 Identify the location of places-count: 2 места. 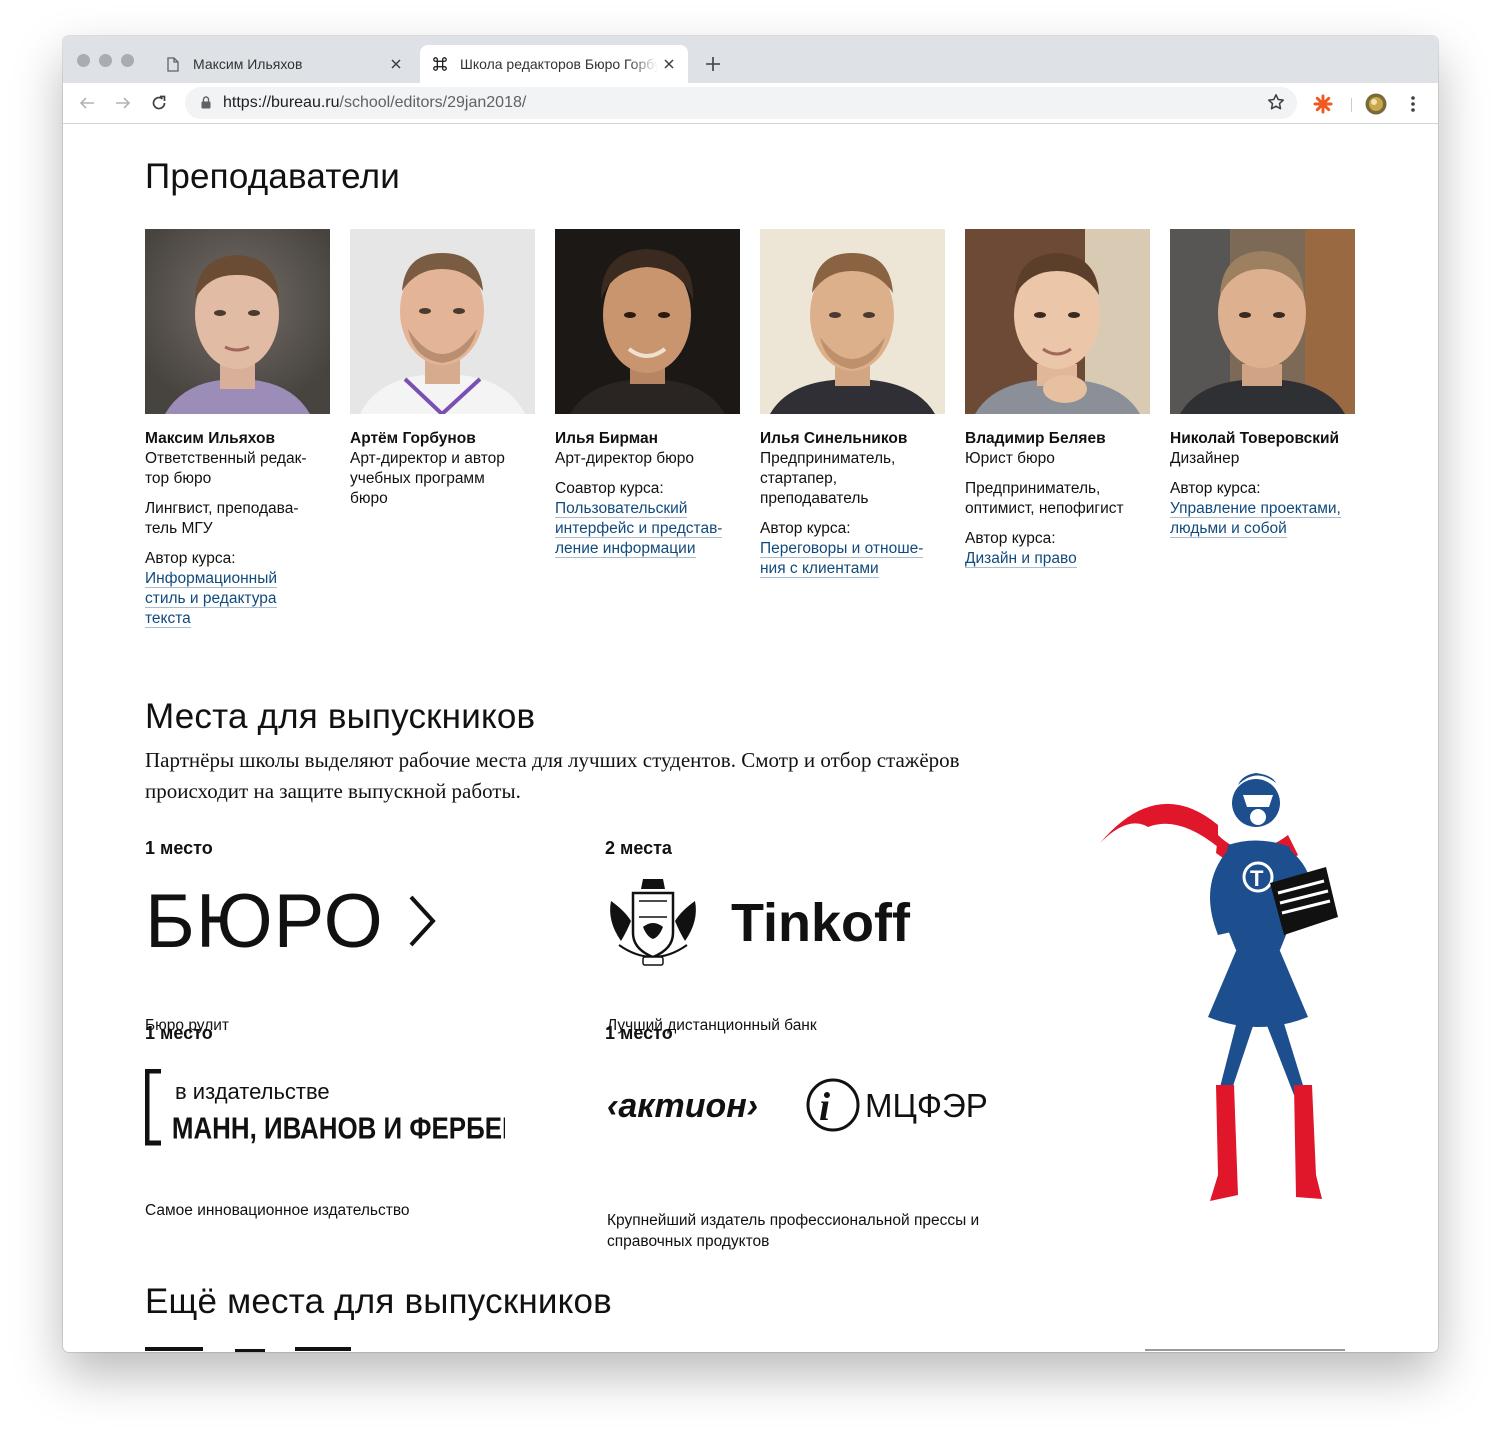
(638, 848).